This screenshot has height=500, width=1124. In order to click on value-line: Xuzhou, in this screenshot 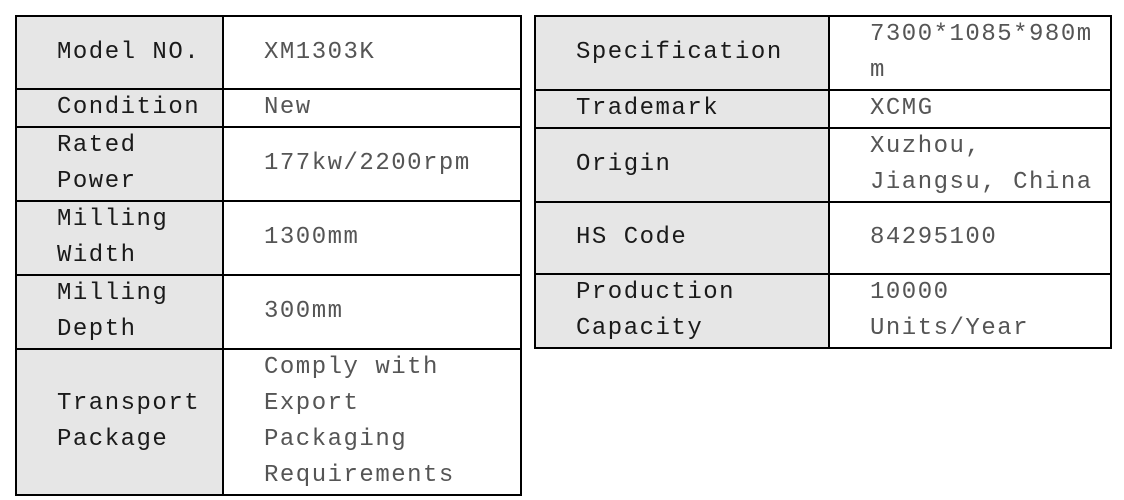, I will do `click(926, 146)`.